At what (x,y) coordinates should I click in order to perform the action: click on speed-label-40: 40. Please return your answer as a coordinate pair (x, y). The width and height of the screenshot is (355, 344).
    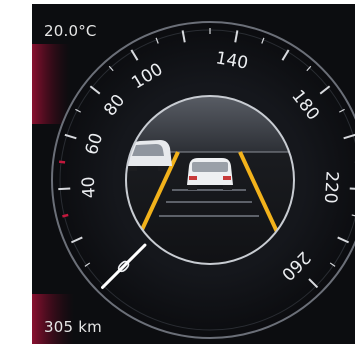
    Looking at the image, I should click on (89, 187).